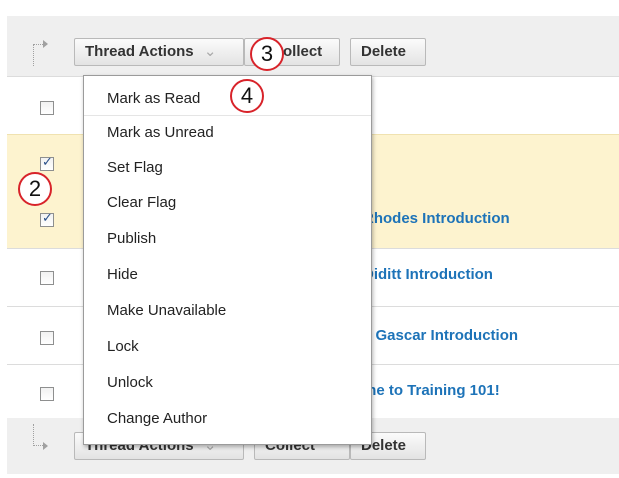  What do you see at coordinates (157, 418) in the screenshot?
I see `menu-item-label: Change Author` at bounding box center [157, 418].